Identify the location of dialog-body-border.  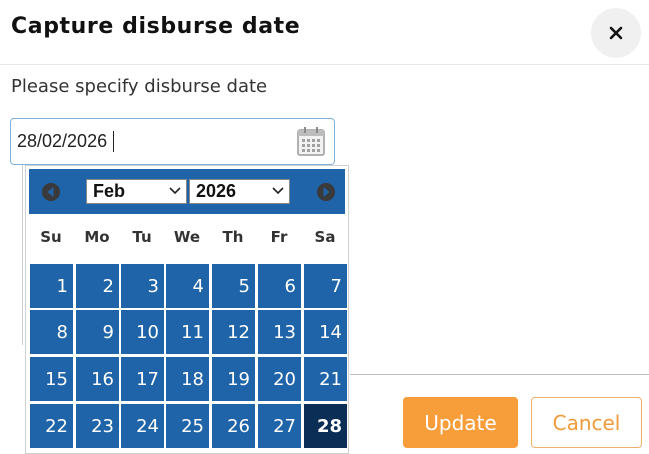
(22, 255).